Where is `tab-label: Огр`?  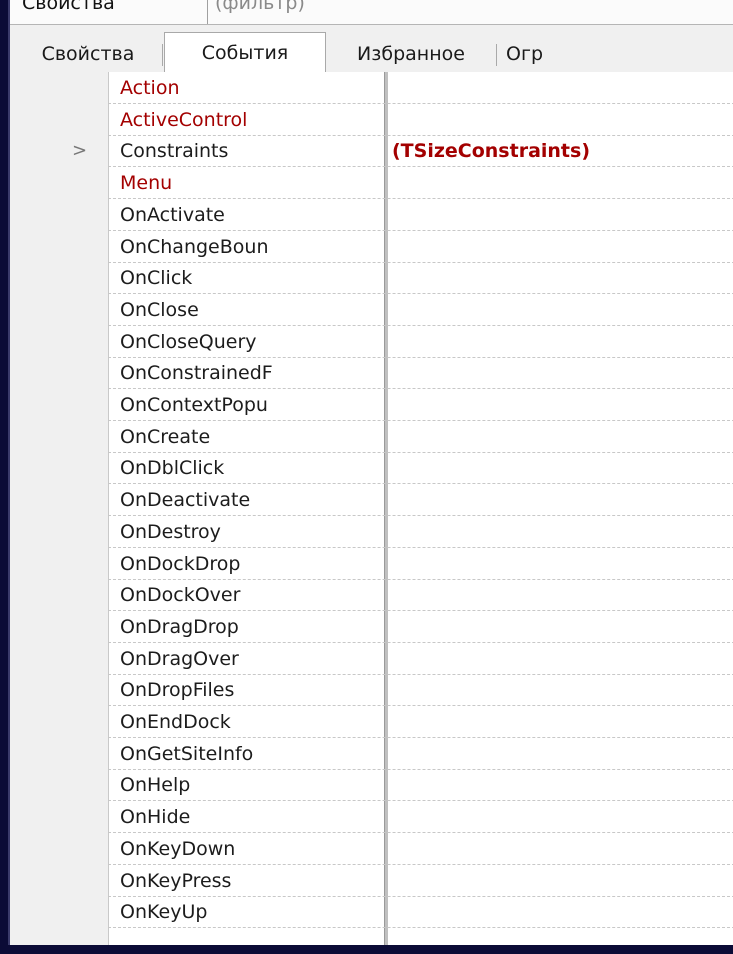
tab-label: Огр is located at coordinates (524, 54).